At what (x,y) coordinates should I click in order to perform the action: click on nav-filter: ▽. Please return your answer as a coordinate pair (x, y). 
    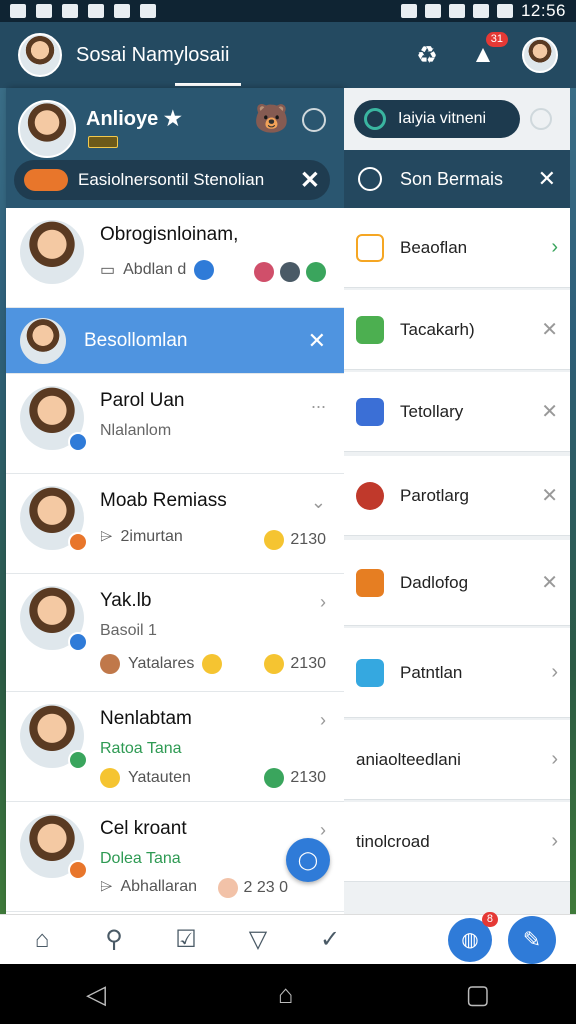
    Looking at the image, I should click on (258, 940).